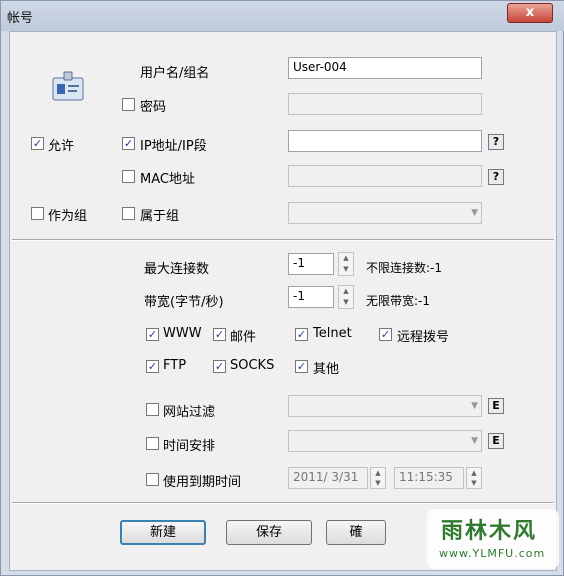 The image size is (564, 576). I want to click on schedule-select: ▼, so click(385, 441).